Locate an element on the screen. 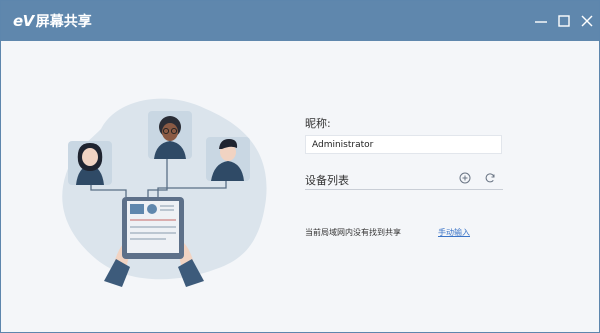 The image size is (600, 333). close-icon is located at coordinates (587, 21).